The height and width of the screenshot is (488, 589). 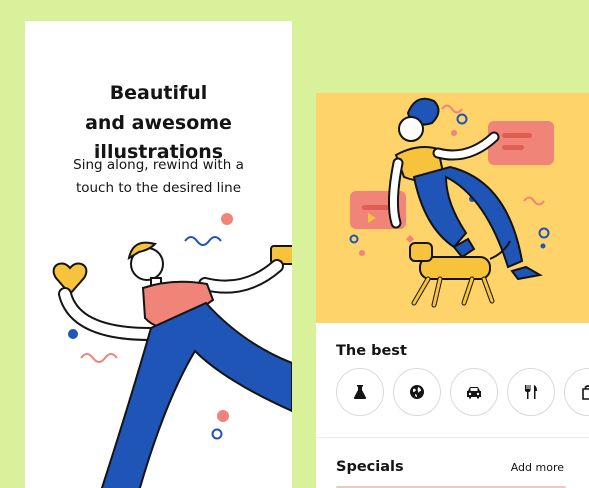 What do you see at coordinates (158, 188) in the screenshot?
I see `hero-subtitle-line-2: touch to the desired line` at bounding box center [158, 188].